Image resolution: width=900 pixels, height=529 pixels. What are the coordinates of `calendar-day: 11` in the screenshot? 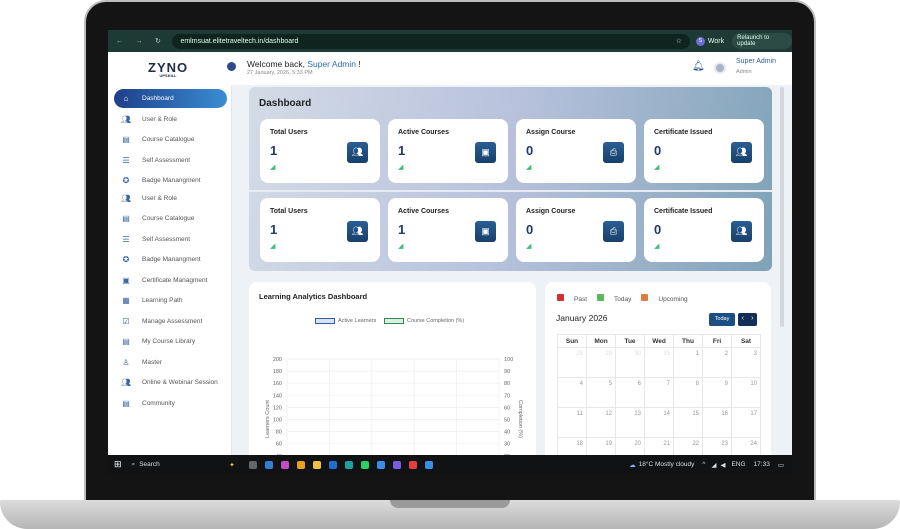 It's located at (572, 422).